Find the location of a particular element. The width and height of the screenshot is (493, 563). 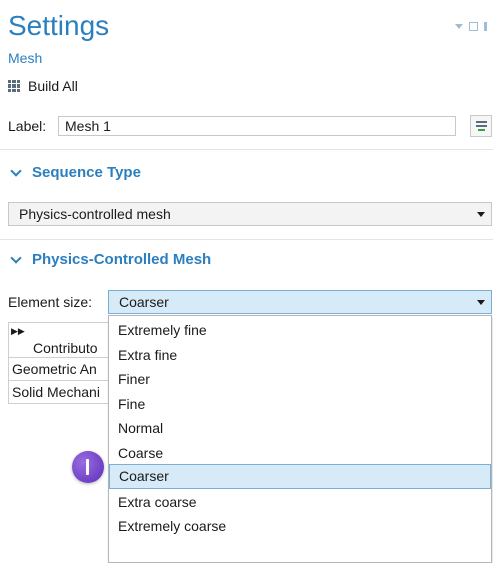

label-input: Mesh 1 is located at coordinates (257, 126).